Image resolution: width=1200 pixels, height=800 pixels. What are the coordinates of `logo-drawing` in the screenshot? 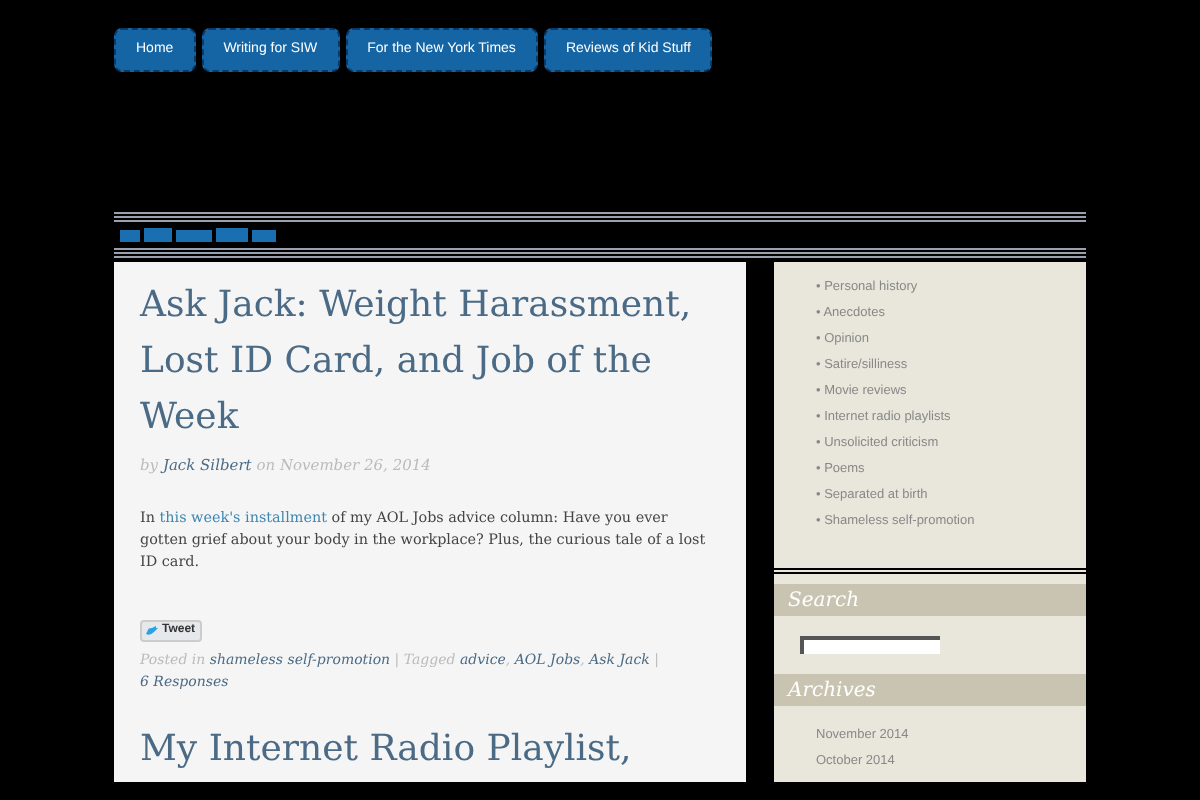 It's located at (198, 235).